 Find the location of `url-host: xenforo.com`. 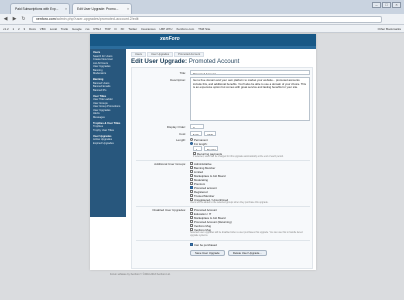

url-host: xenforo.com is located at coordinates (46, 19).